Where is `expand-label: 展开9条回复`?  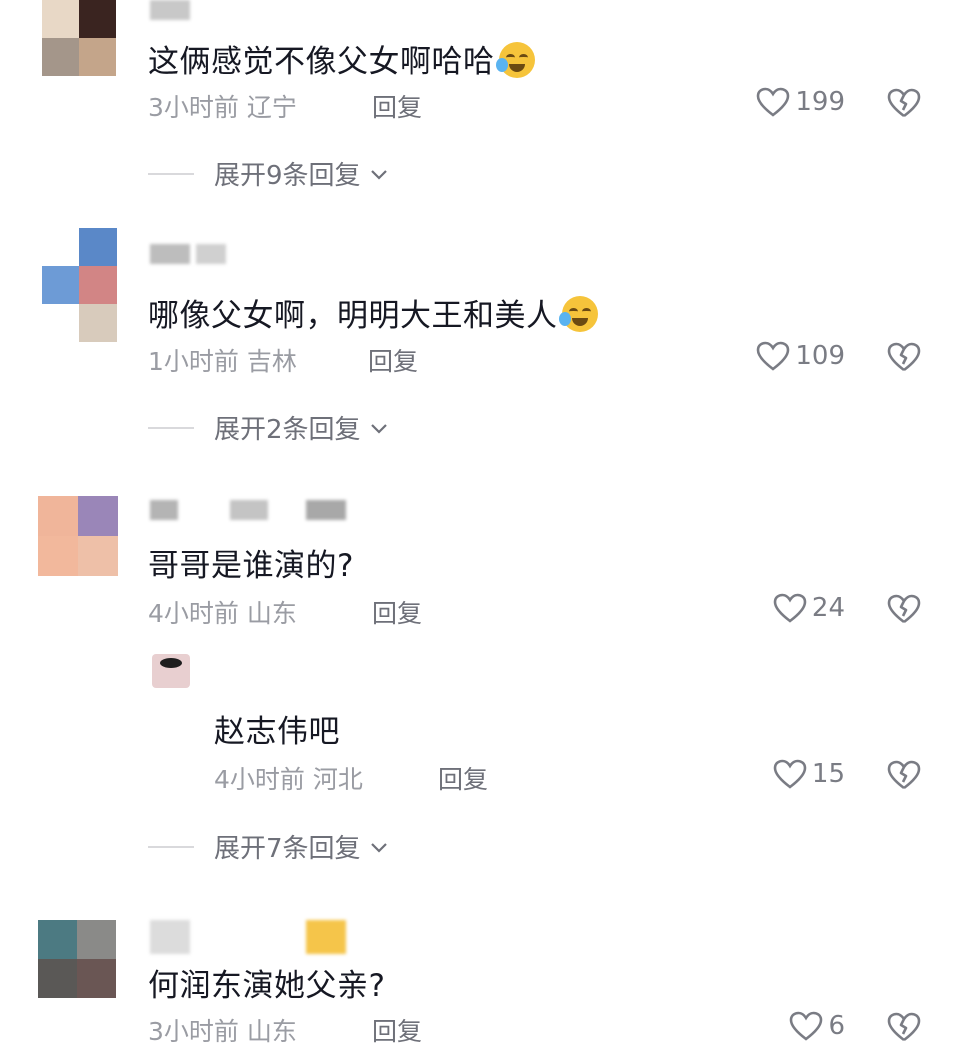
expand-label: 展开9条回复 is located at coordinates (287, 176).